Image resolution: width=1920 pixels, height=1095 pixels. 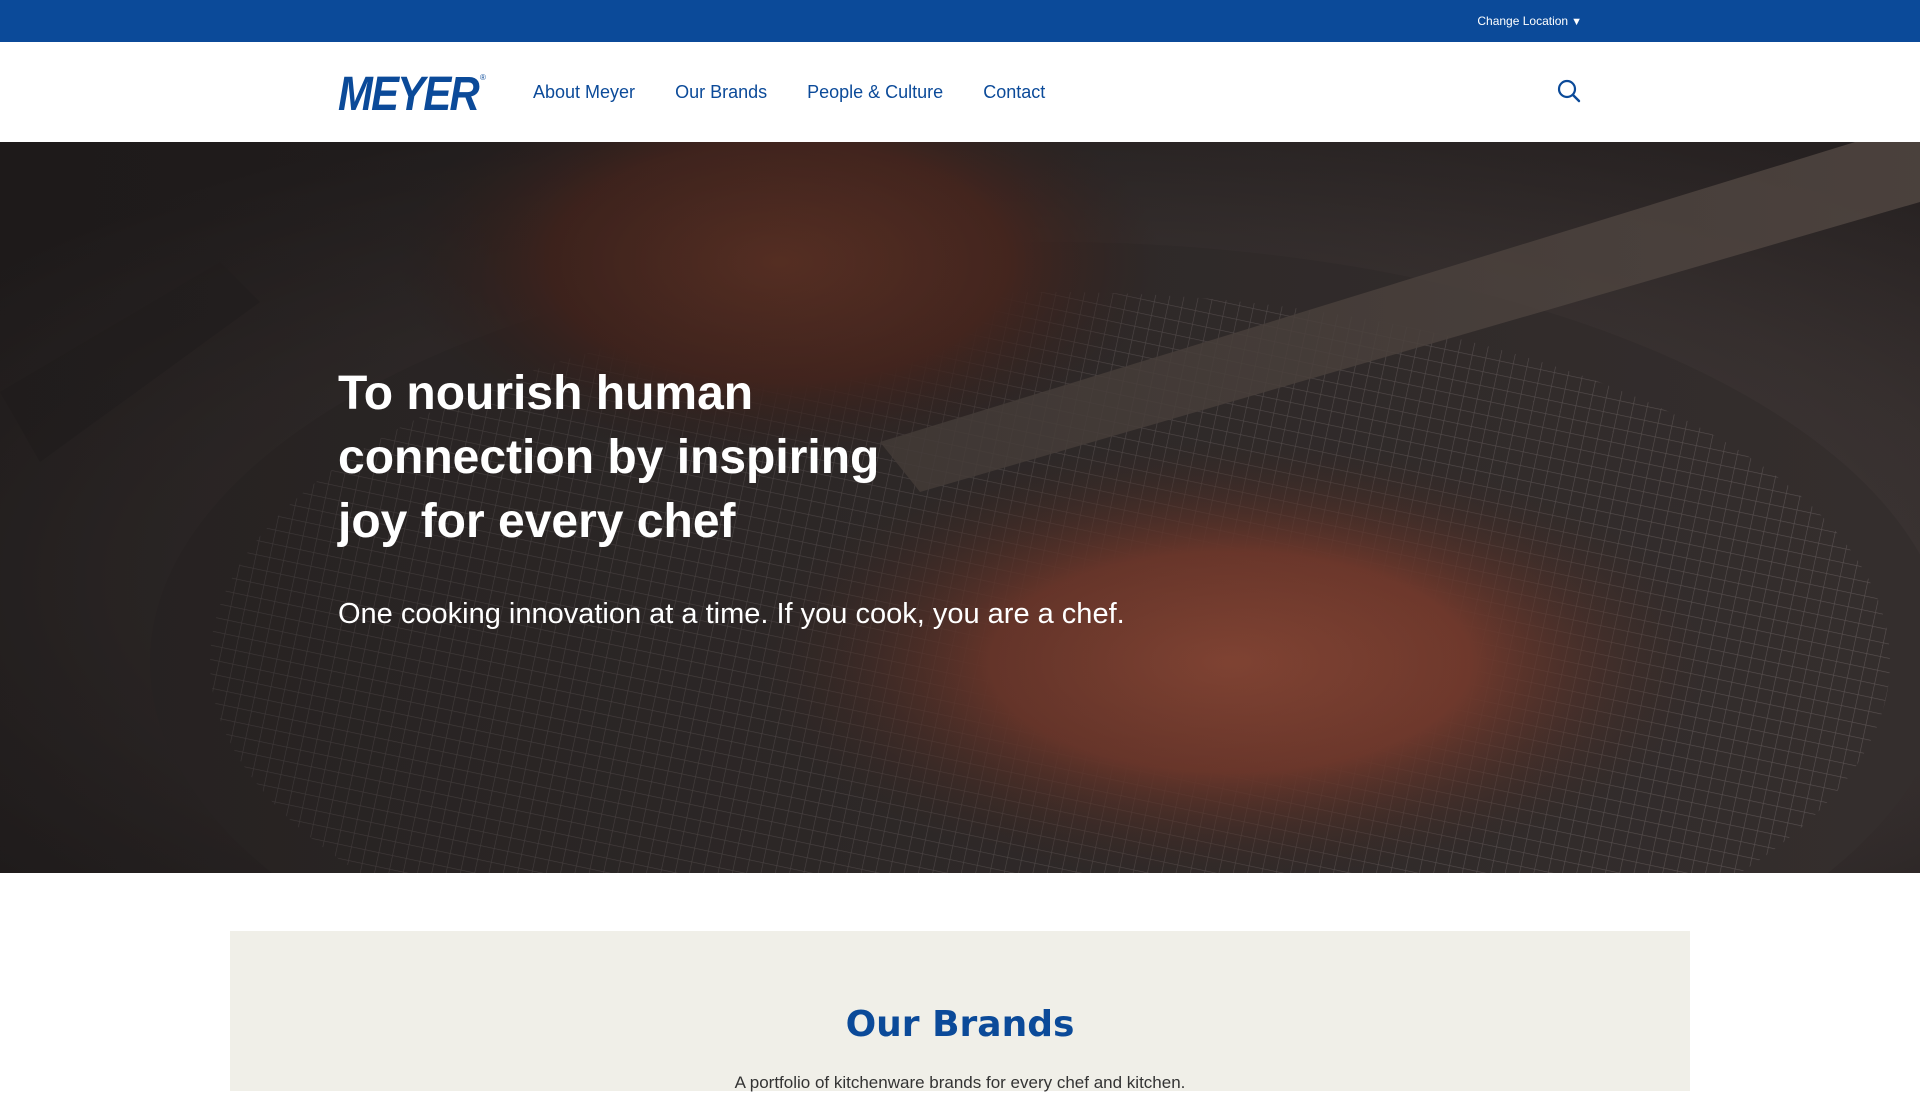 I want to click on nav-about-meyer: About Meyer, so click(x=584, y=92).